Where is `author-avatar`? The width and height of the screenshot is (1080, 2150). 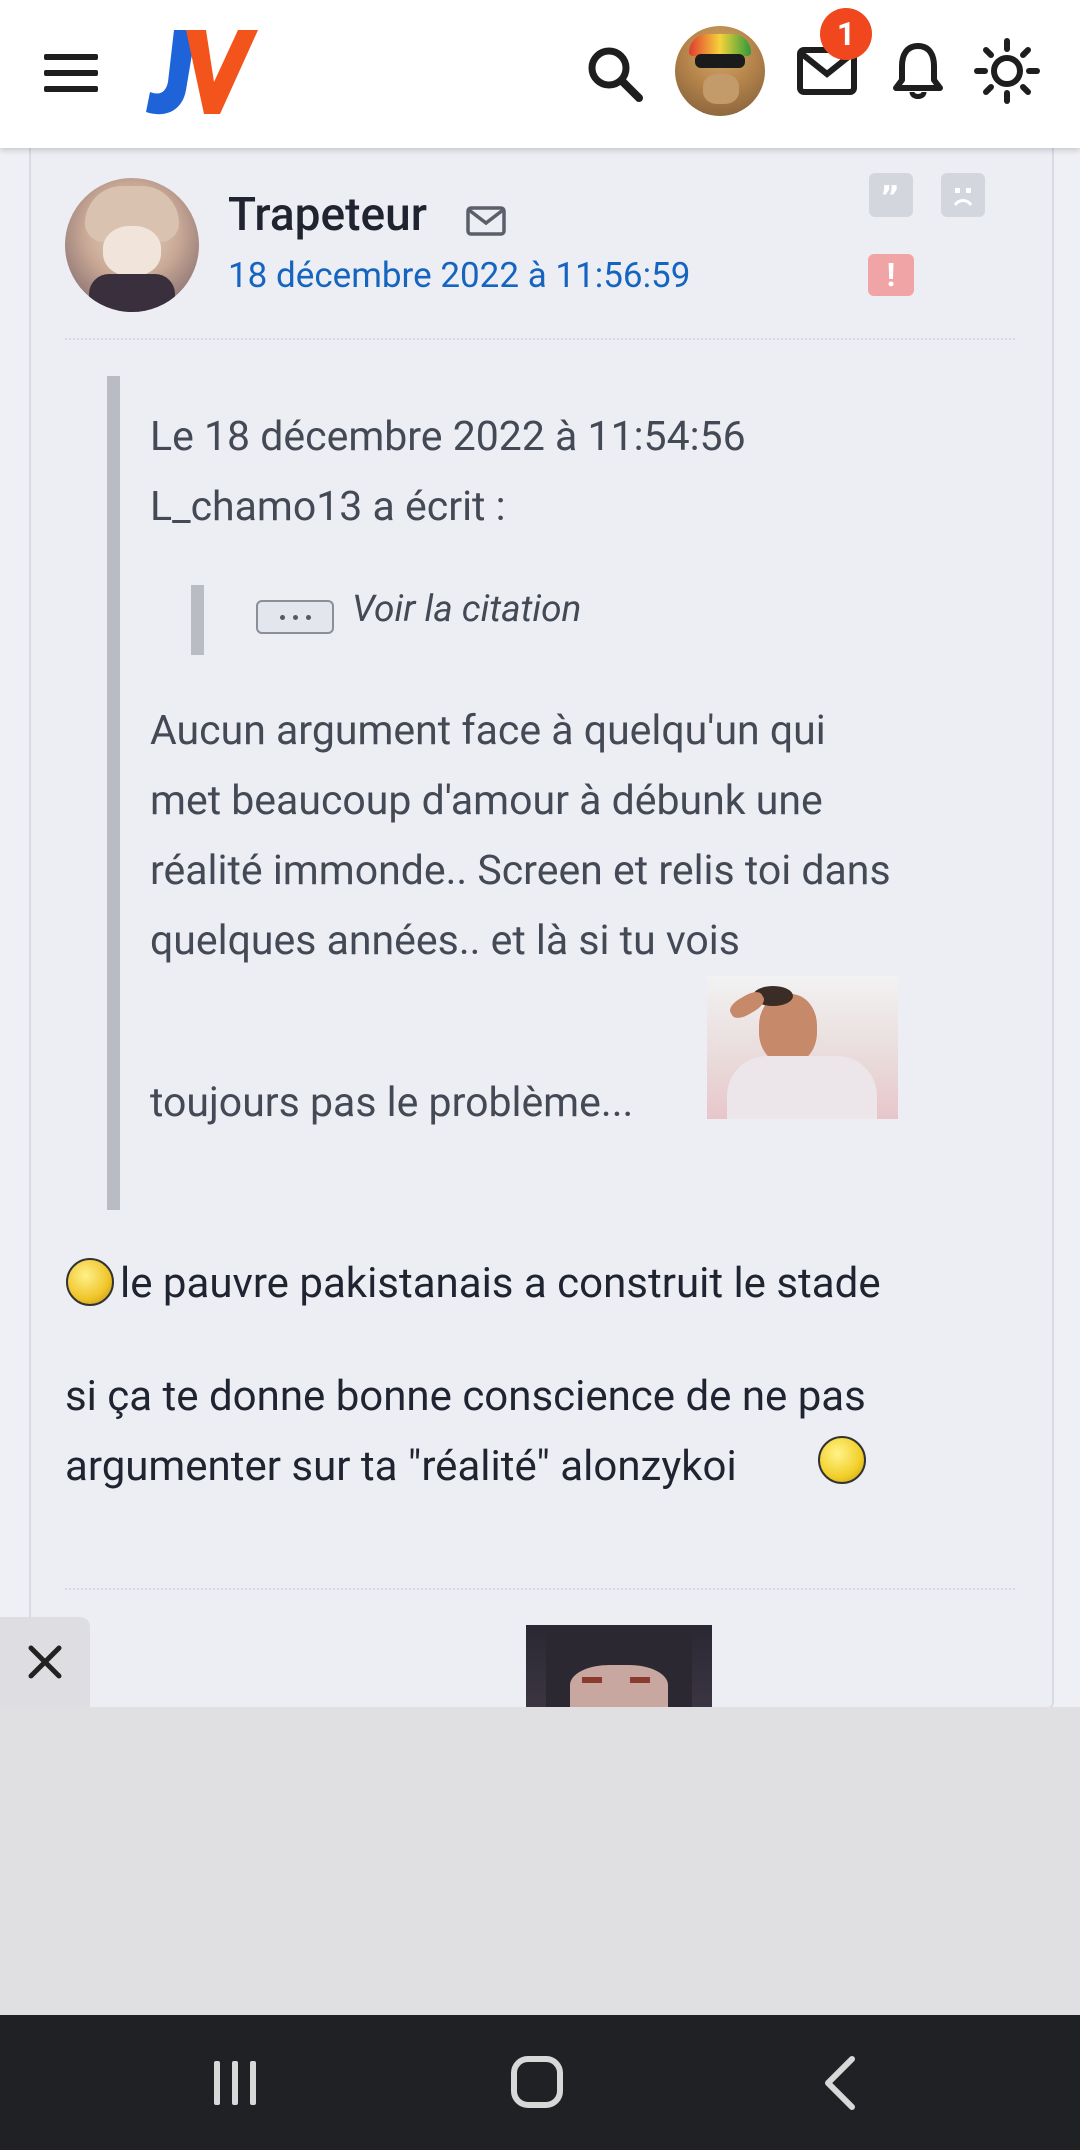
author-avatar is located at coordinates (132, 245).